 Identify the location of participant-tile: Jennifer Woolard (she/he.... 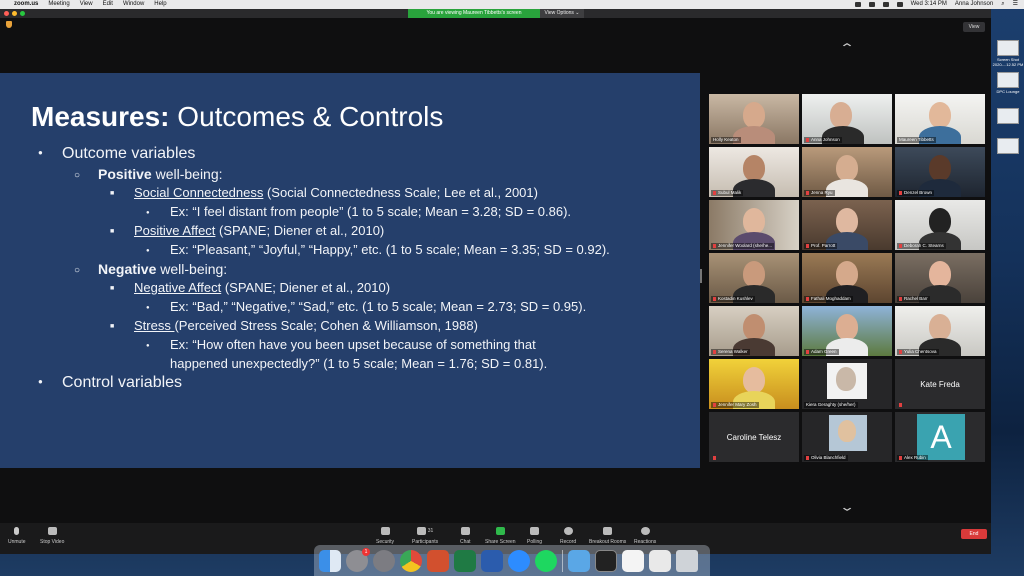
(754, 225).